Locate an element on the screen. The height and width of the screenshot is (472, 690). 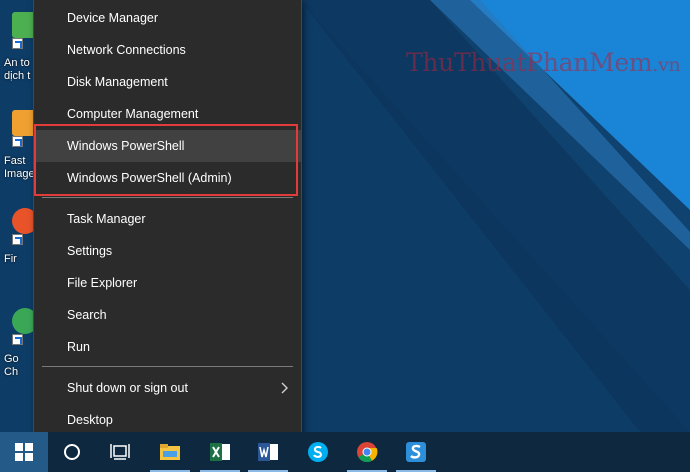
folder-icon is located at coordinates (170, 452).